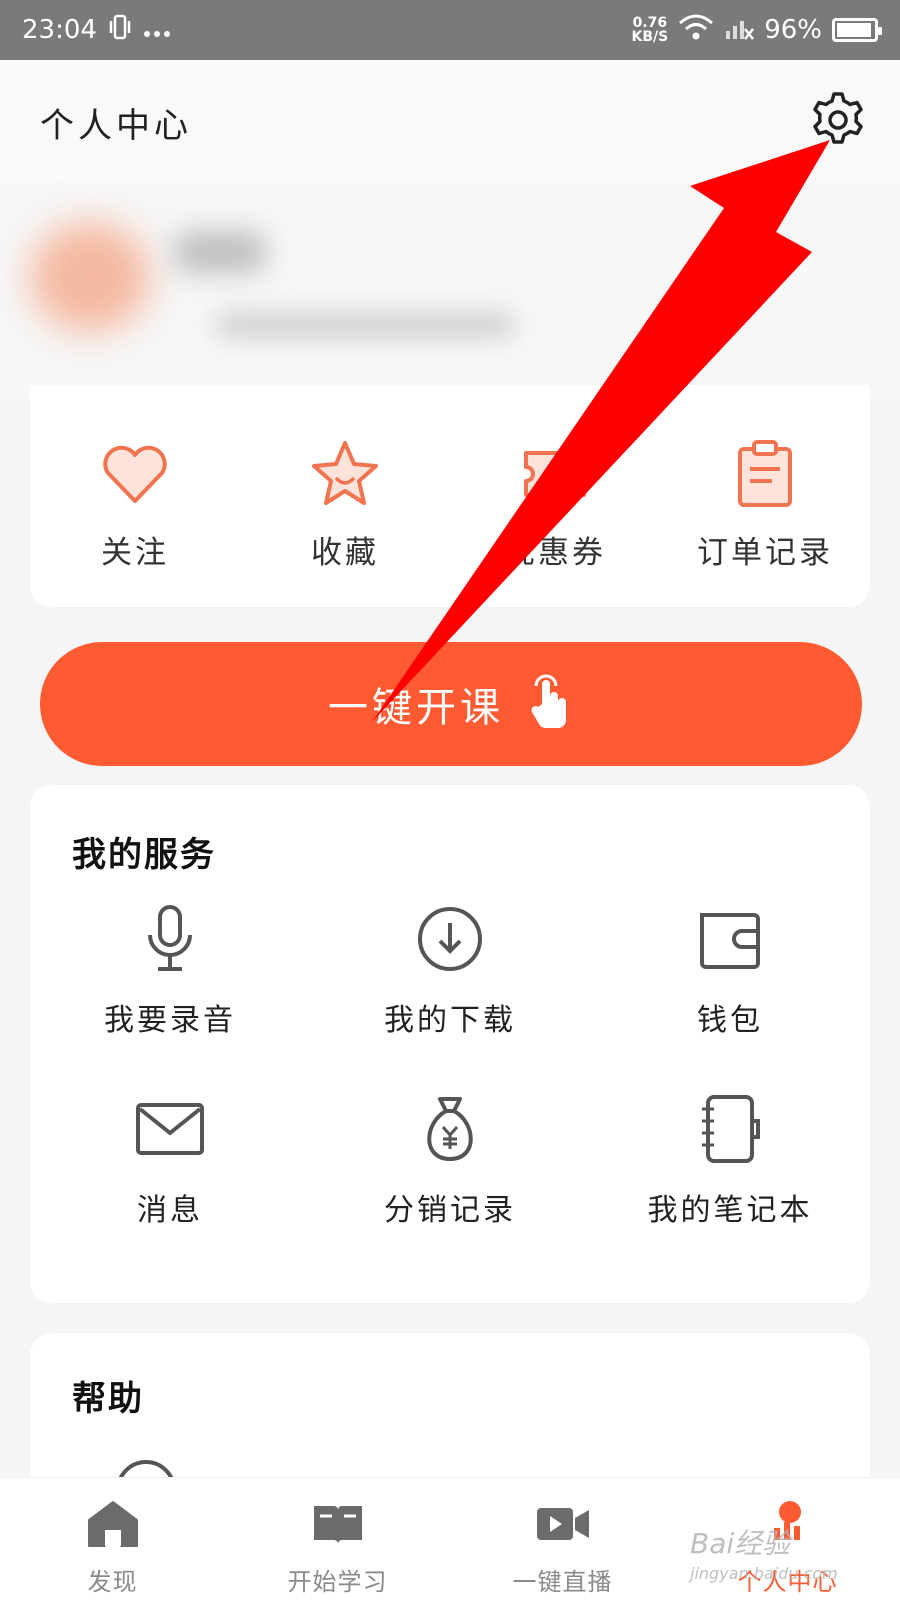  I want to click on start-course-button: 一键开课, so click(451, 704).